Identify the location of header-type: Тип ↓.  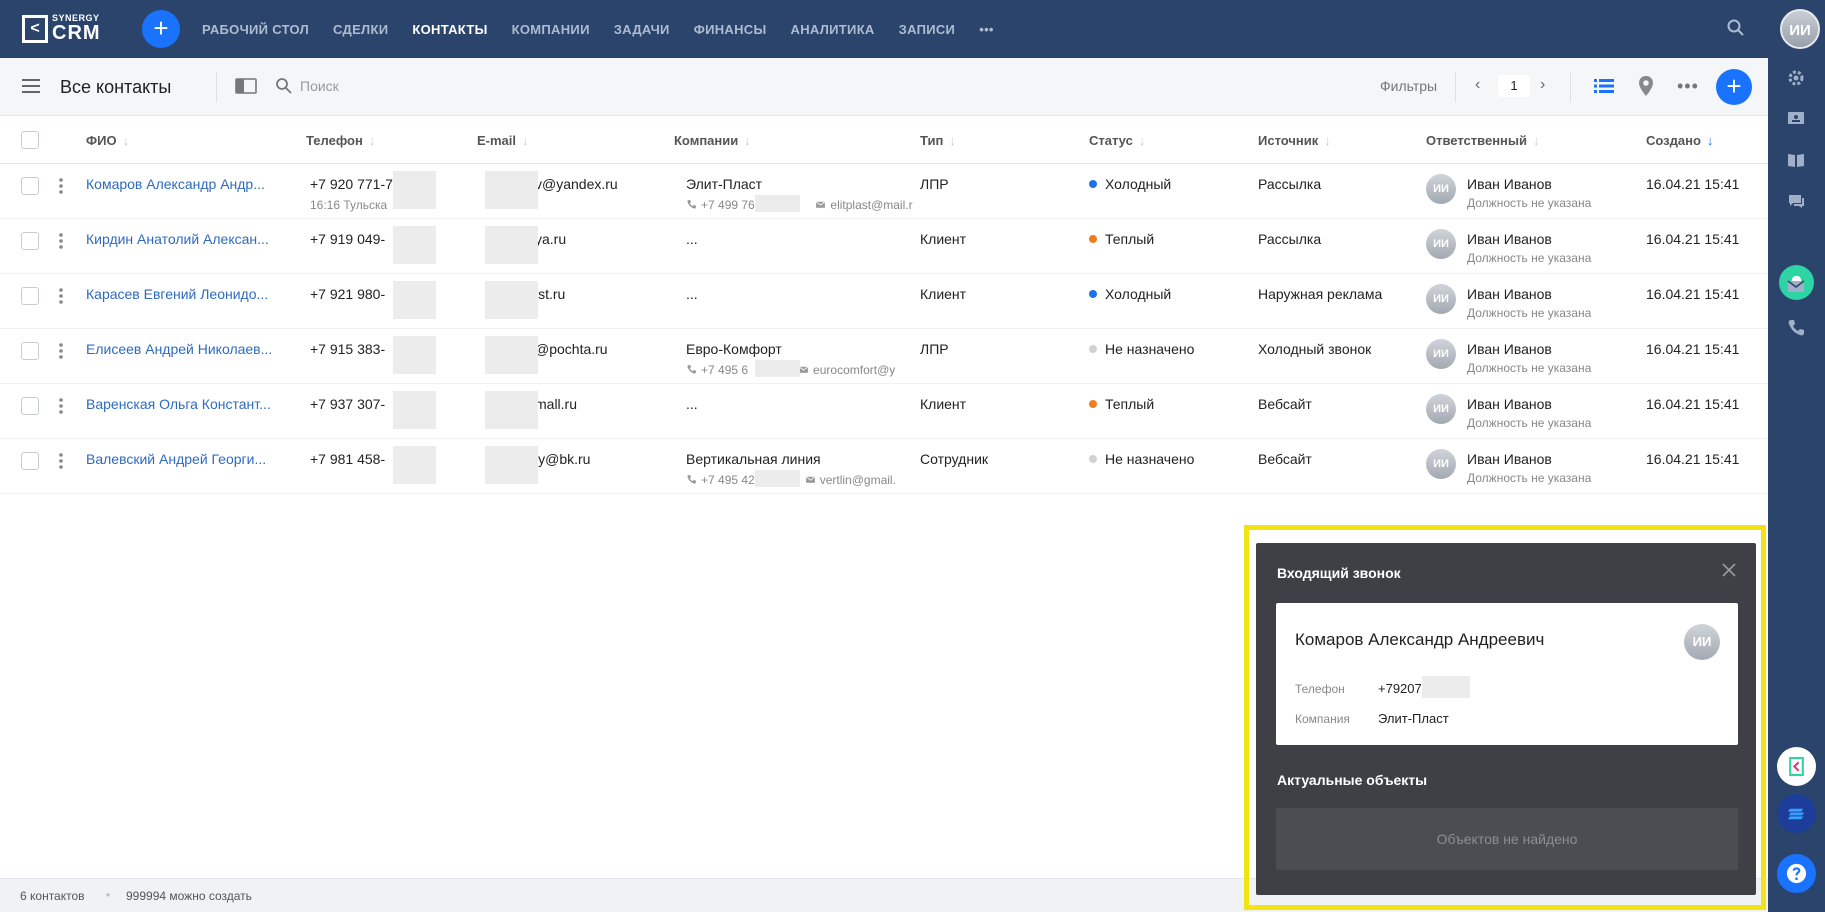
(938, 140).